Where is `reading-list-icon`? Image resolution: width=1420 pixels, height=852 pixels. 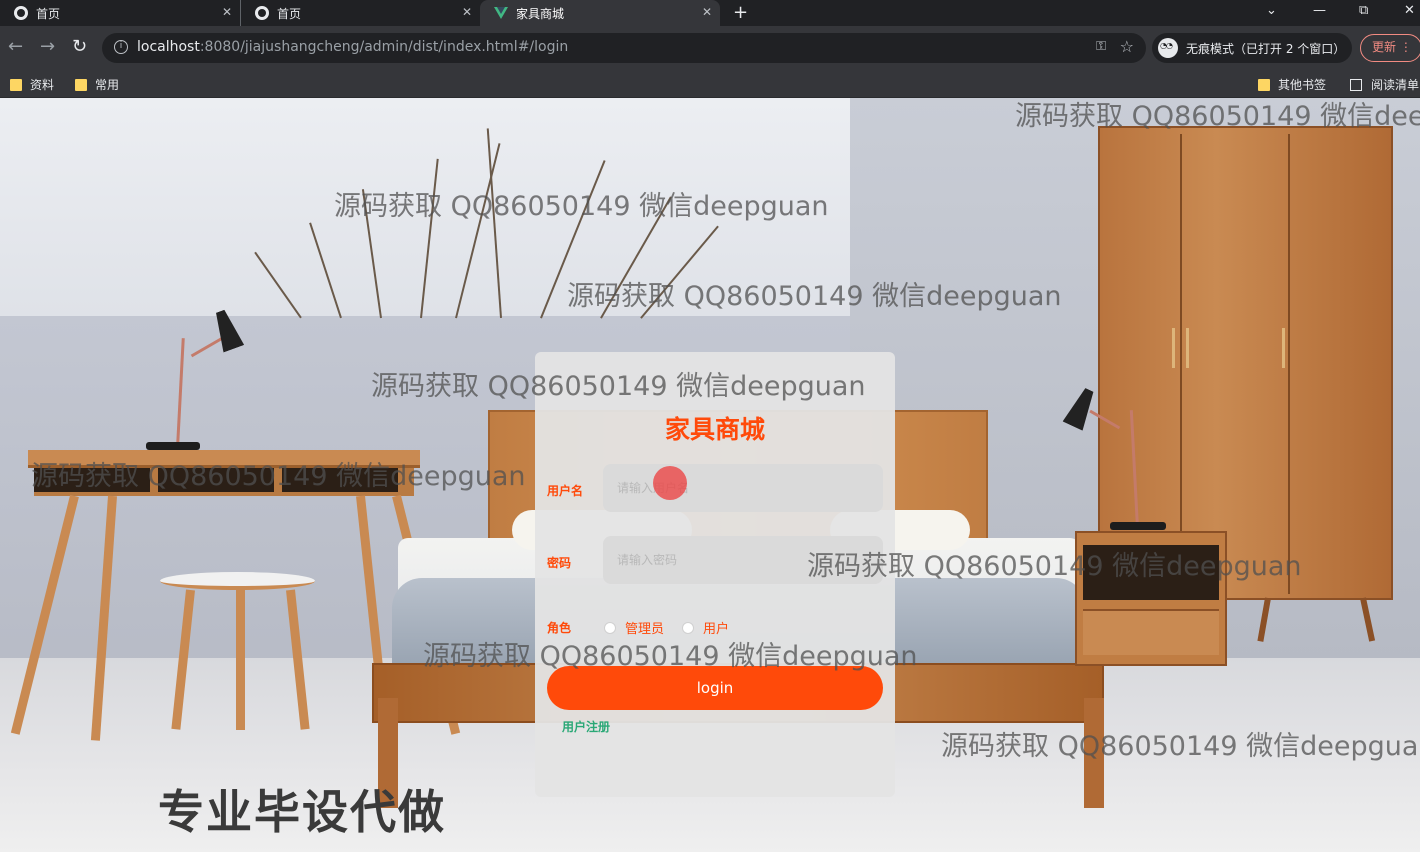 reading-list-icon is located at coordinates (1356, 84).